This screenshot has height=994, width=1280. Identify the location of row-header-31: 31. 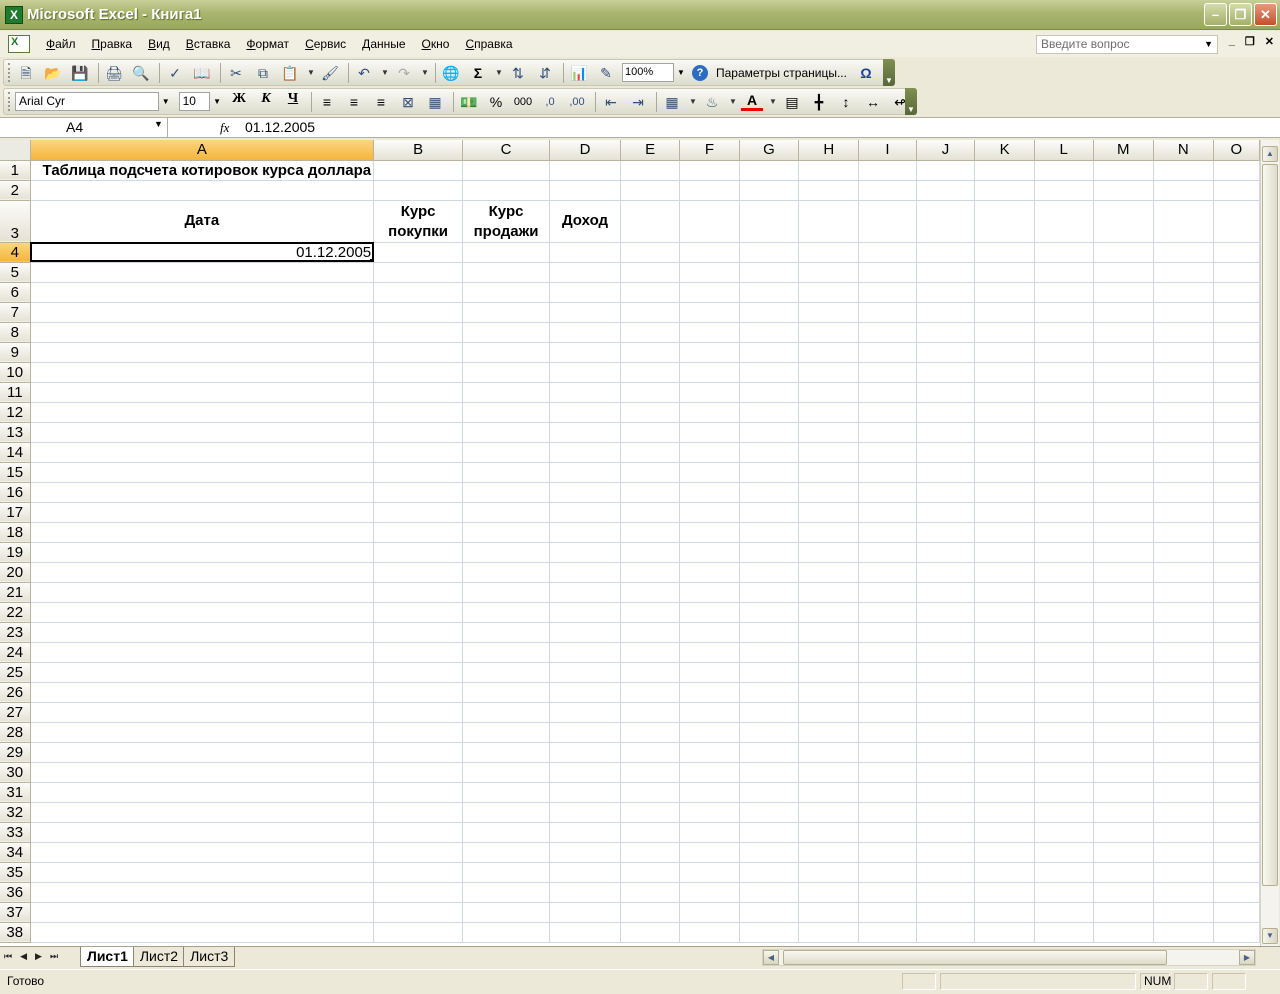
(15, 792).